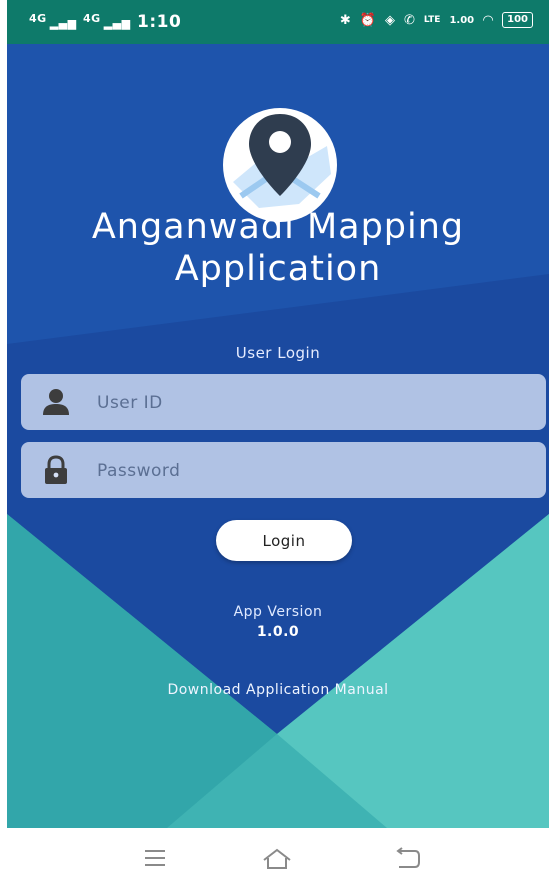 This screenshot has width=556, height=890. I want to click on wifi-icon: ◠, so click(488, 20).